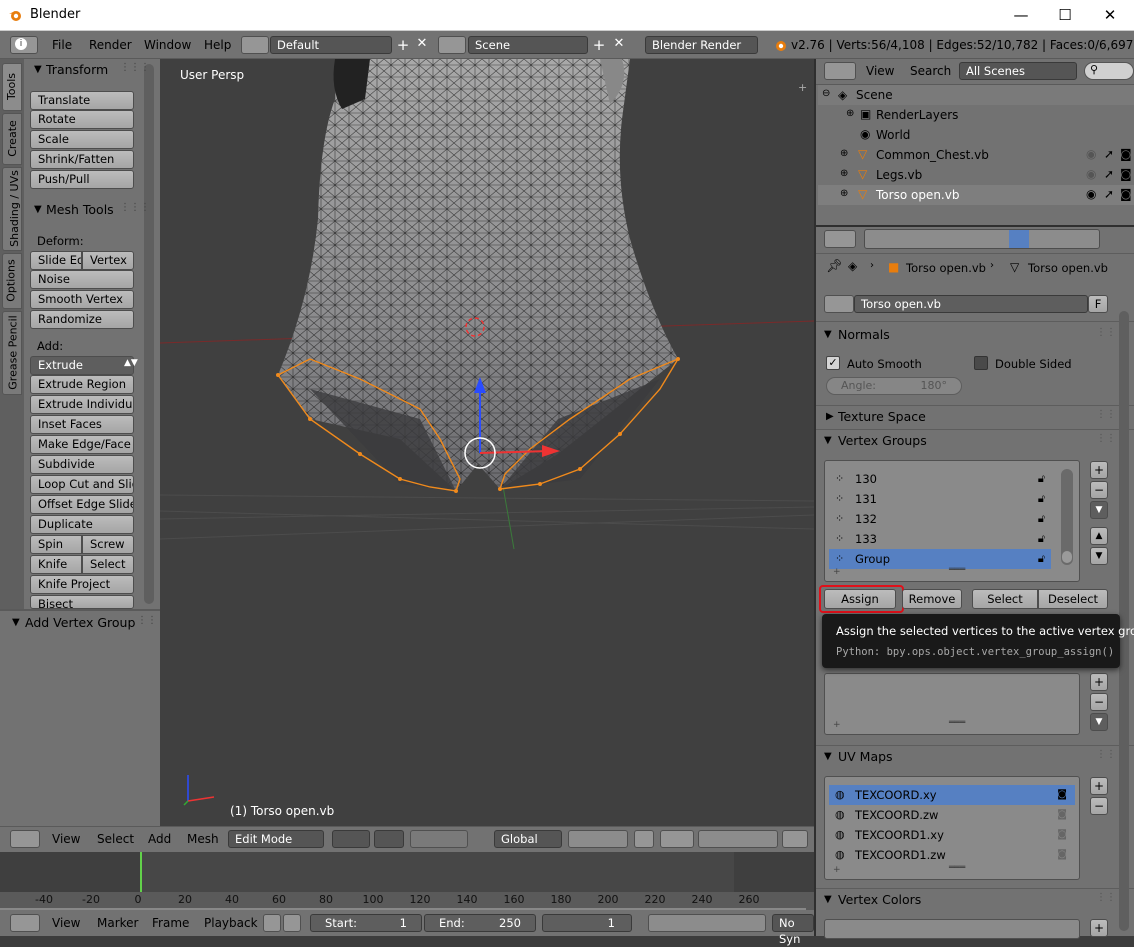  Describe the element at coordinates (82, 100) in the screenshot. I see `translate-button: Translate` at that location.